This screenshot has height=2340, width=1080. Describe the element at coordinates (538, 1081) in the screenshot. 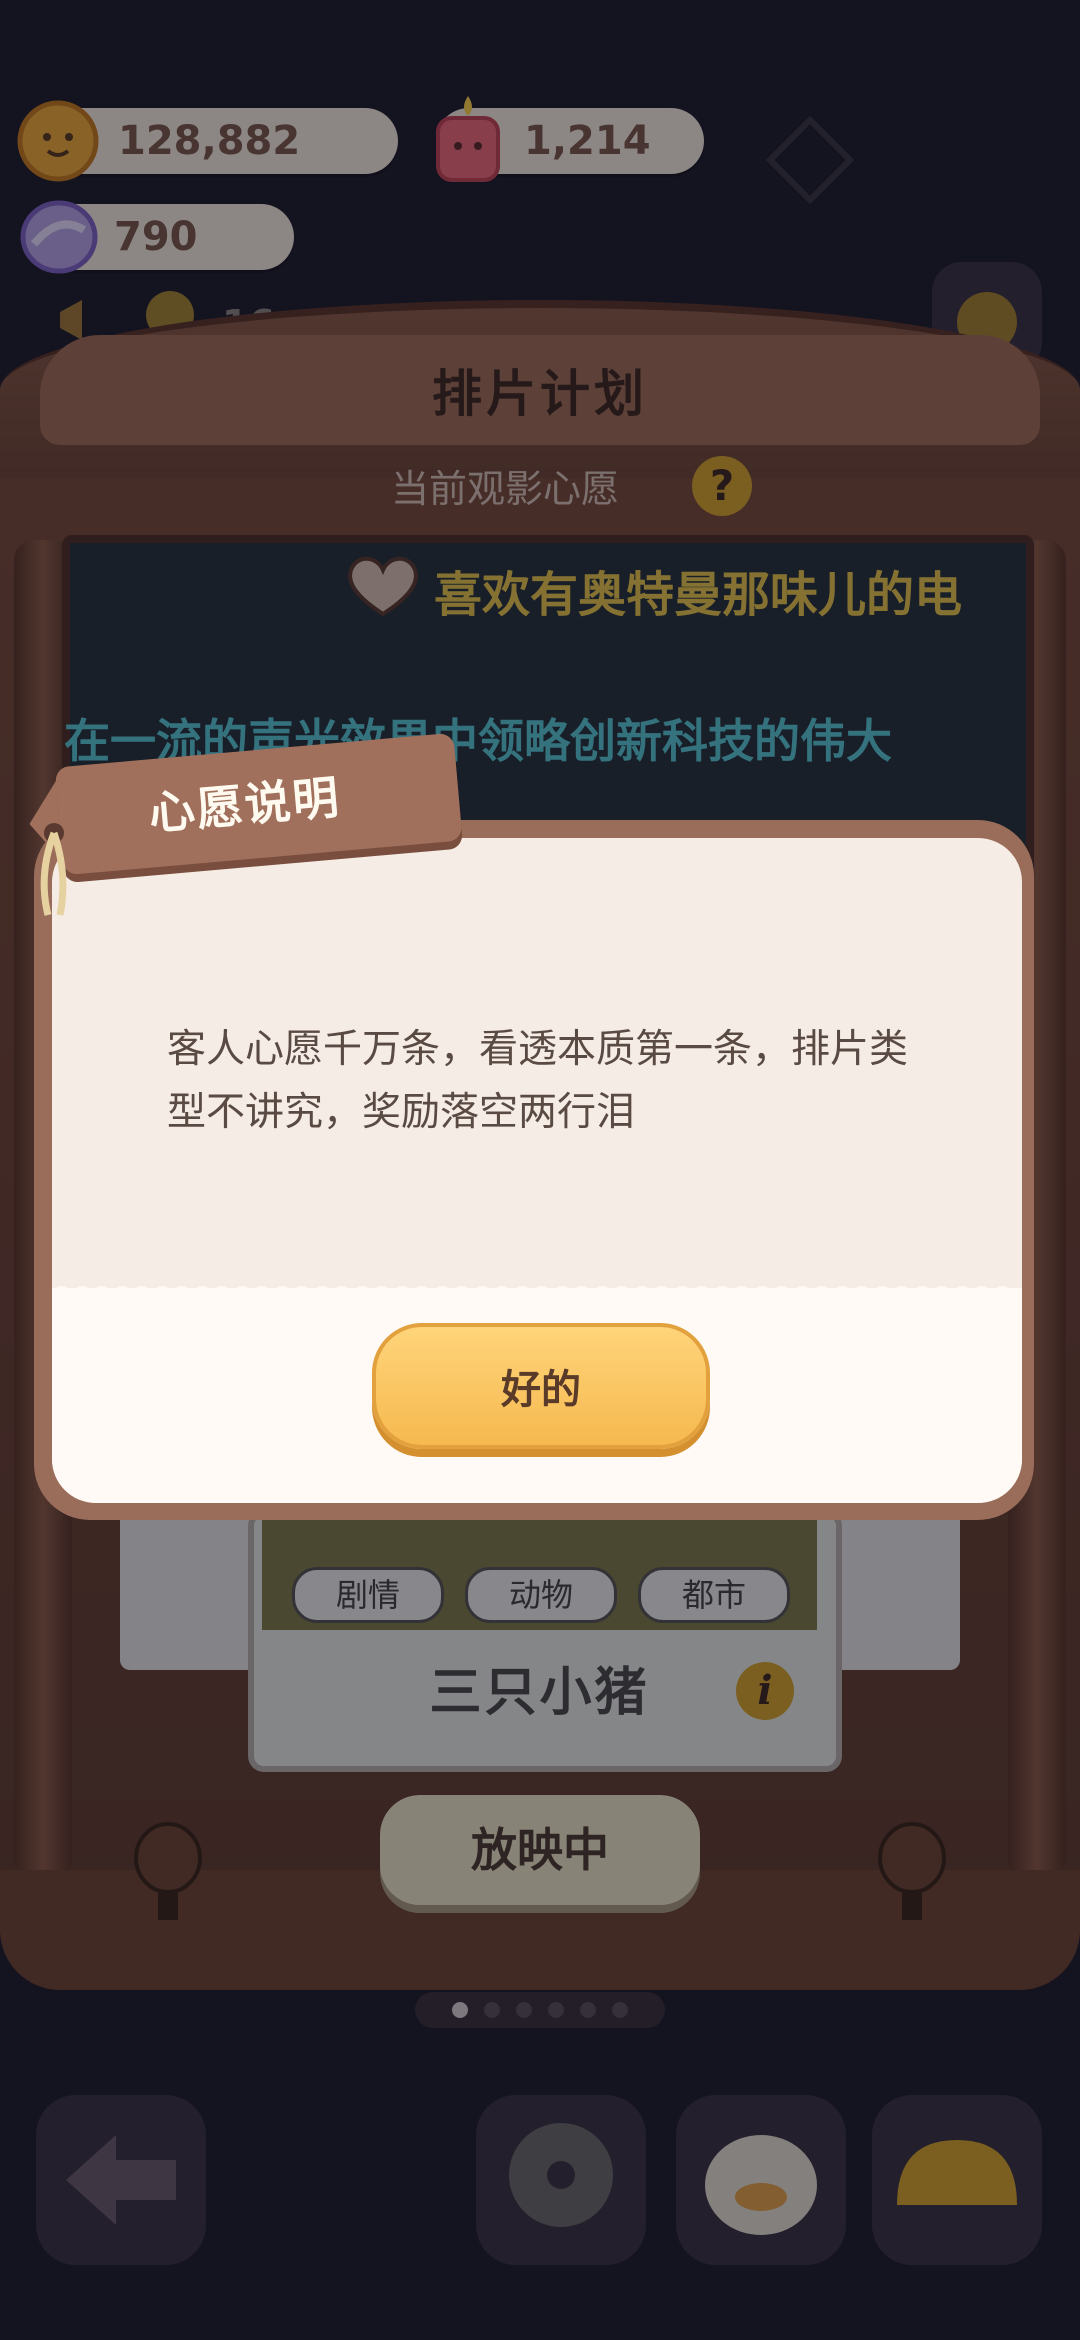

I see `dialog-message: 客人心愿千万条，看透本质第一条，排片类型不讲究，奖励落空两行泪` at that location.